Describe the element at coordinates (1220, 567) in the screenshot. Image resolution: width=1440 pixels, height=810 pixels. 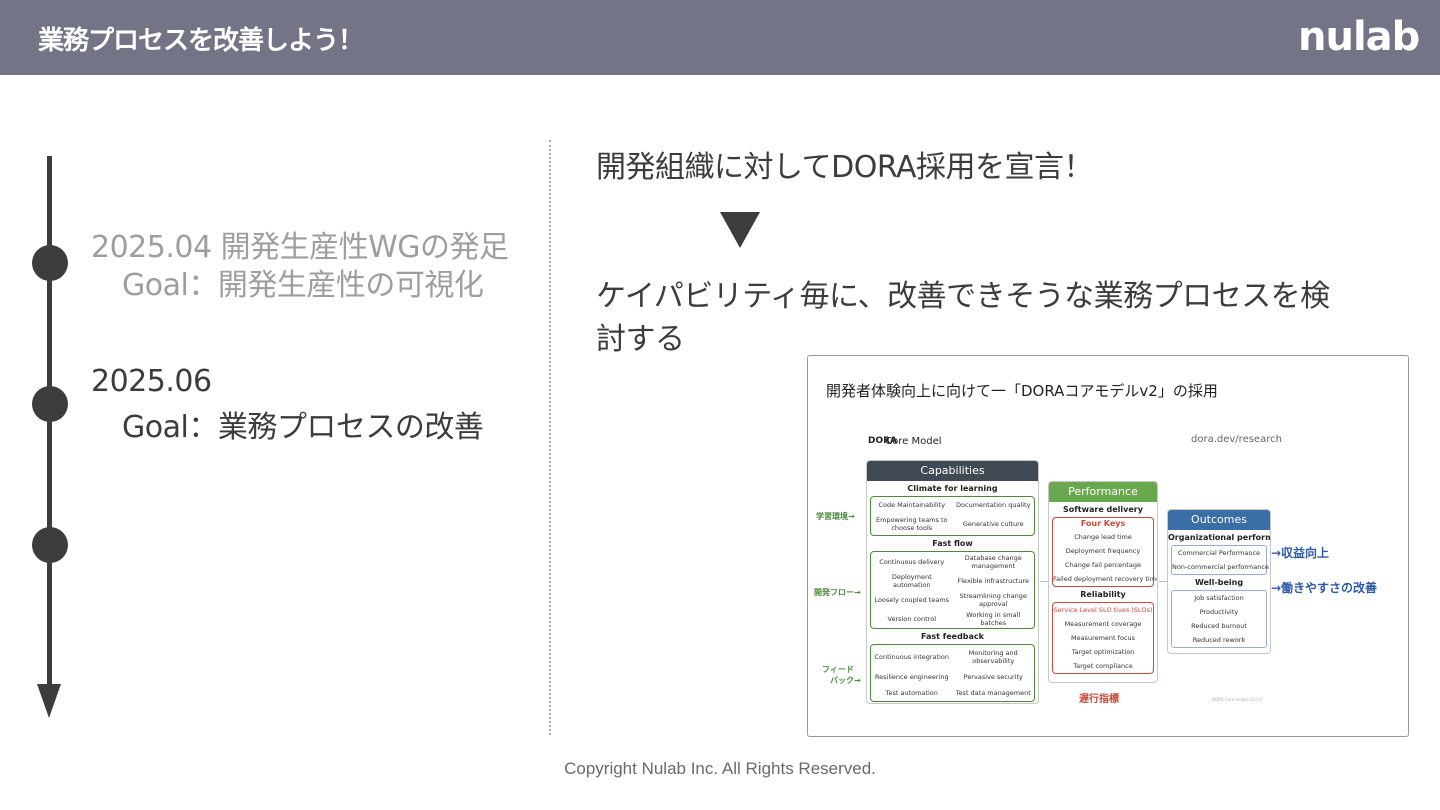
I see `outcome-row: Non-commercial performance` at that location.